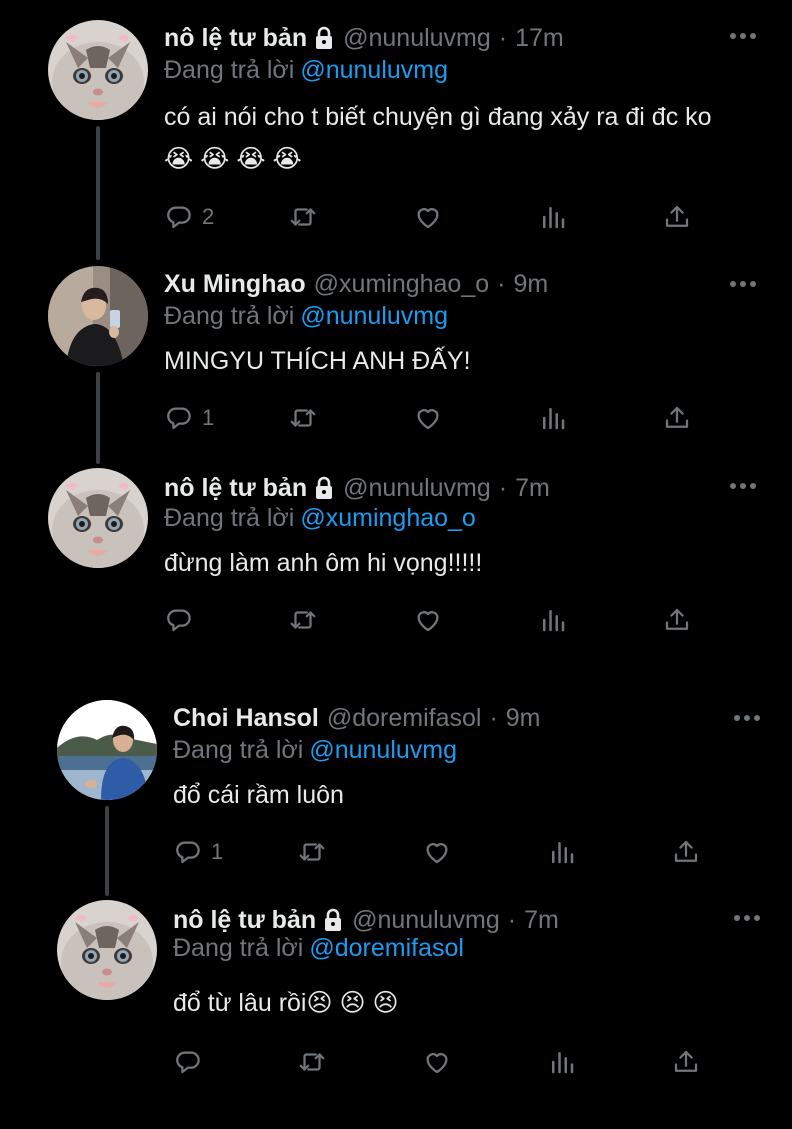  I want to click on tweet-header: nô lệ tư bản @nunuluvmg · 17m, so click(364, 38).